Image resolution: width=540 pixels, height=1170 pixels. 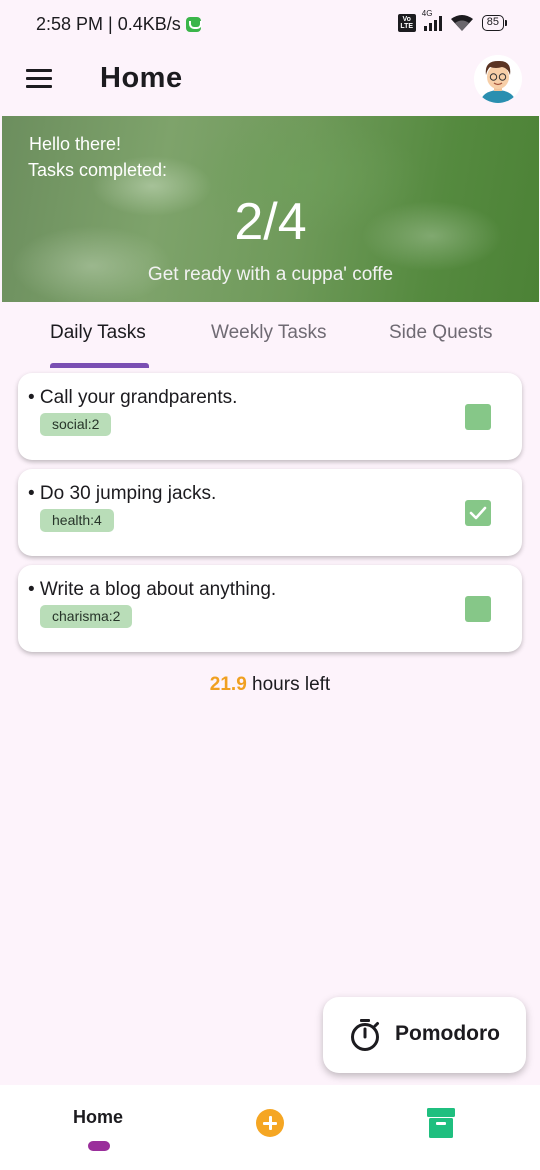 I want to click on task-tag: charisma:2, so click(x=86, y=616).